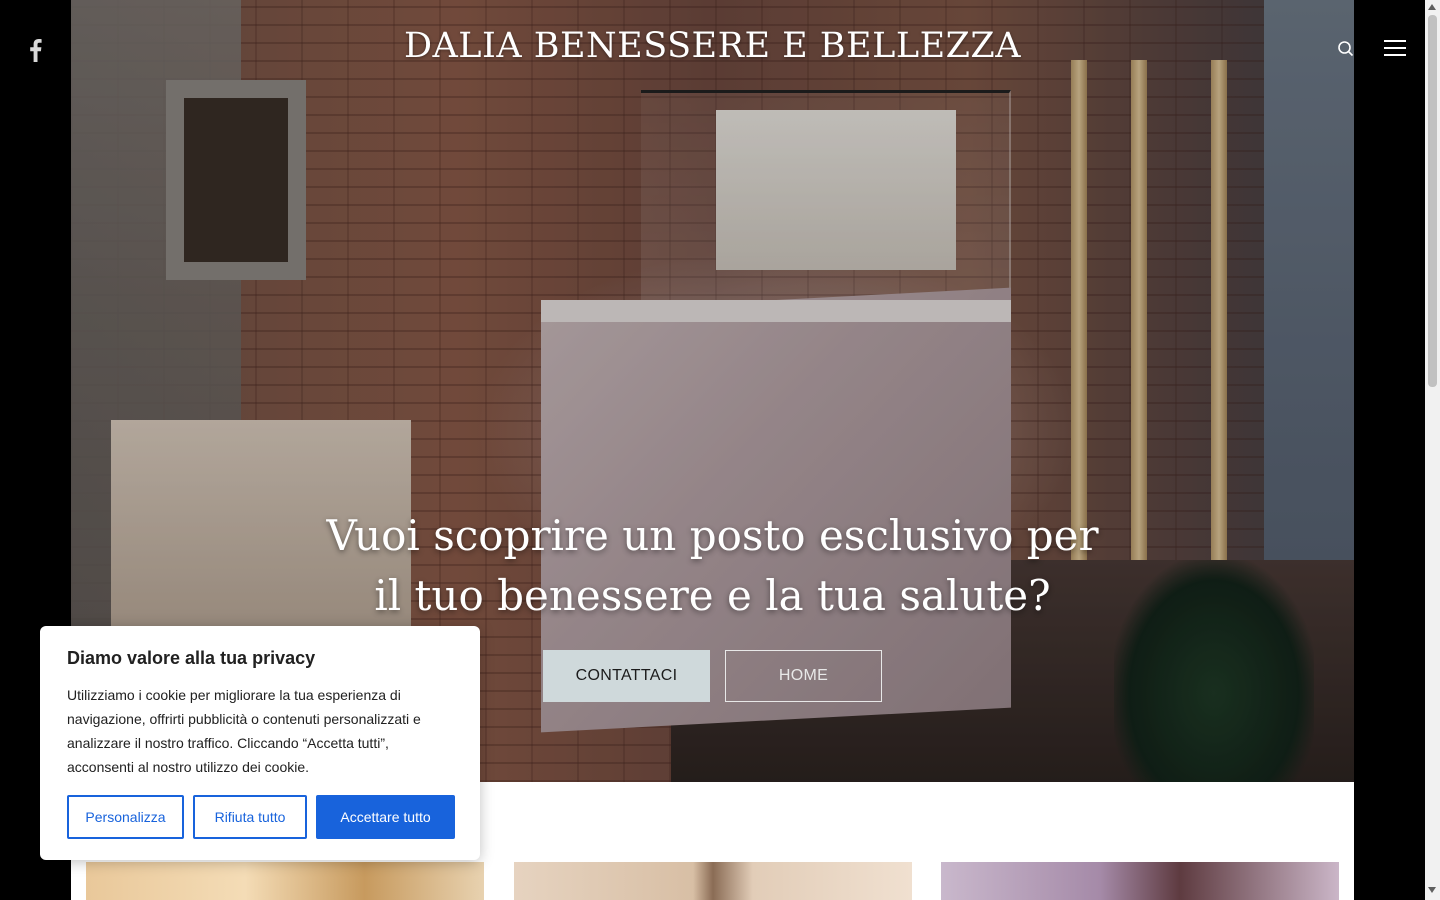 The image size is (1440, 900). Describe the element at coordinates (1432, 201) in the screenshot. I see `scrollbar-thumb` at that location.